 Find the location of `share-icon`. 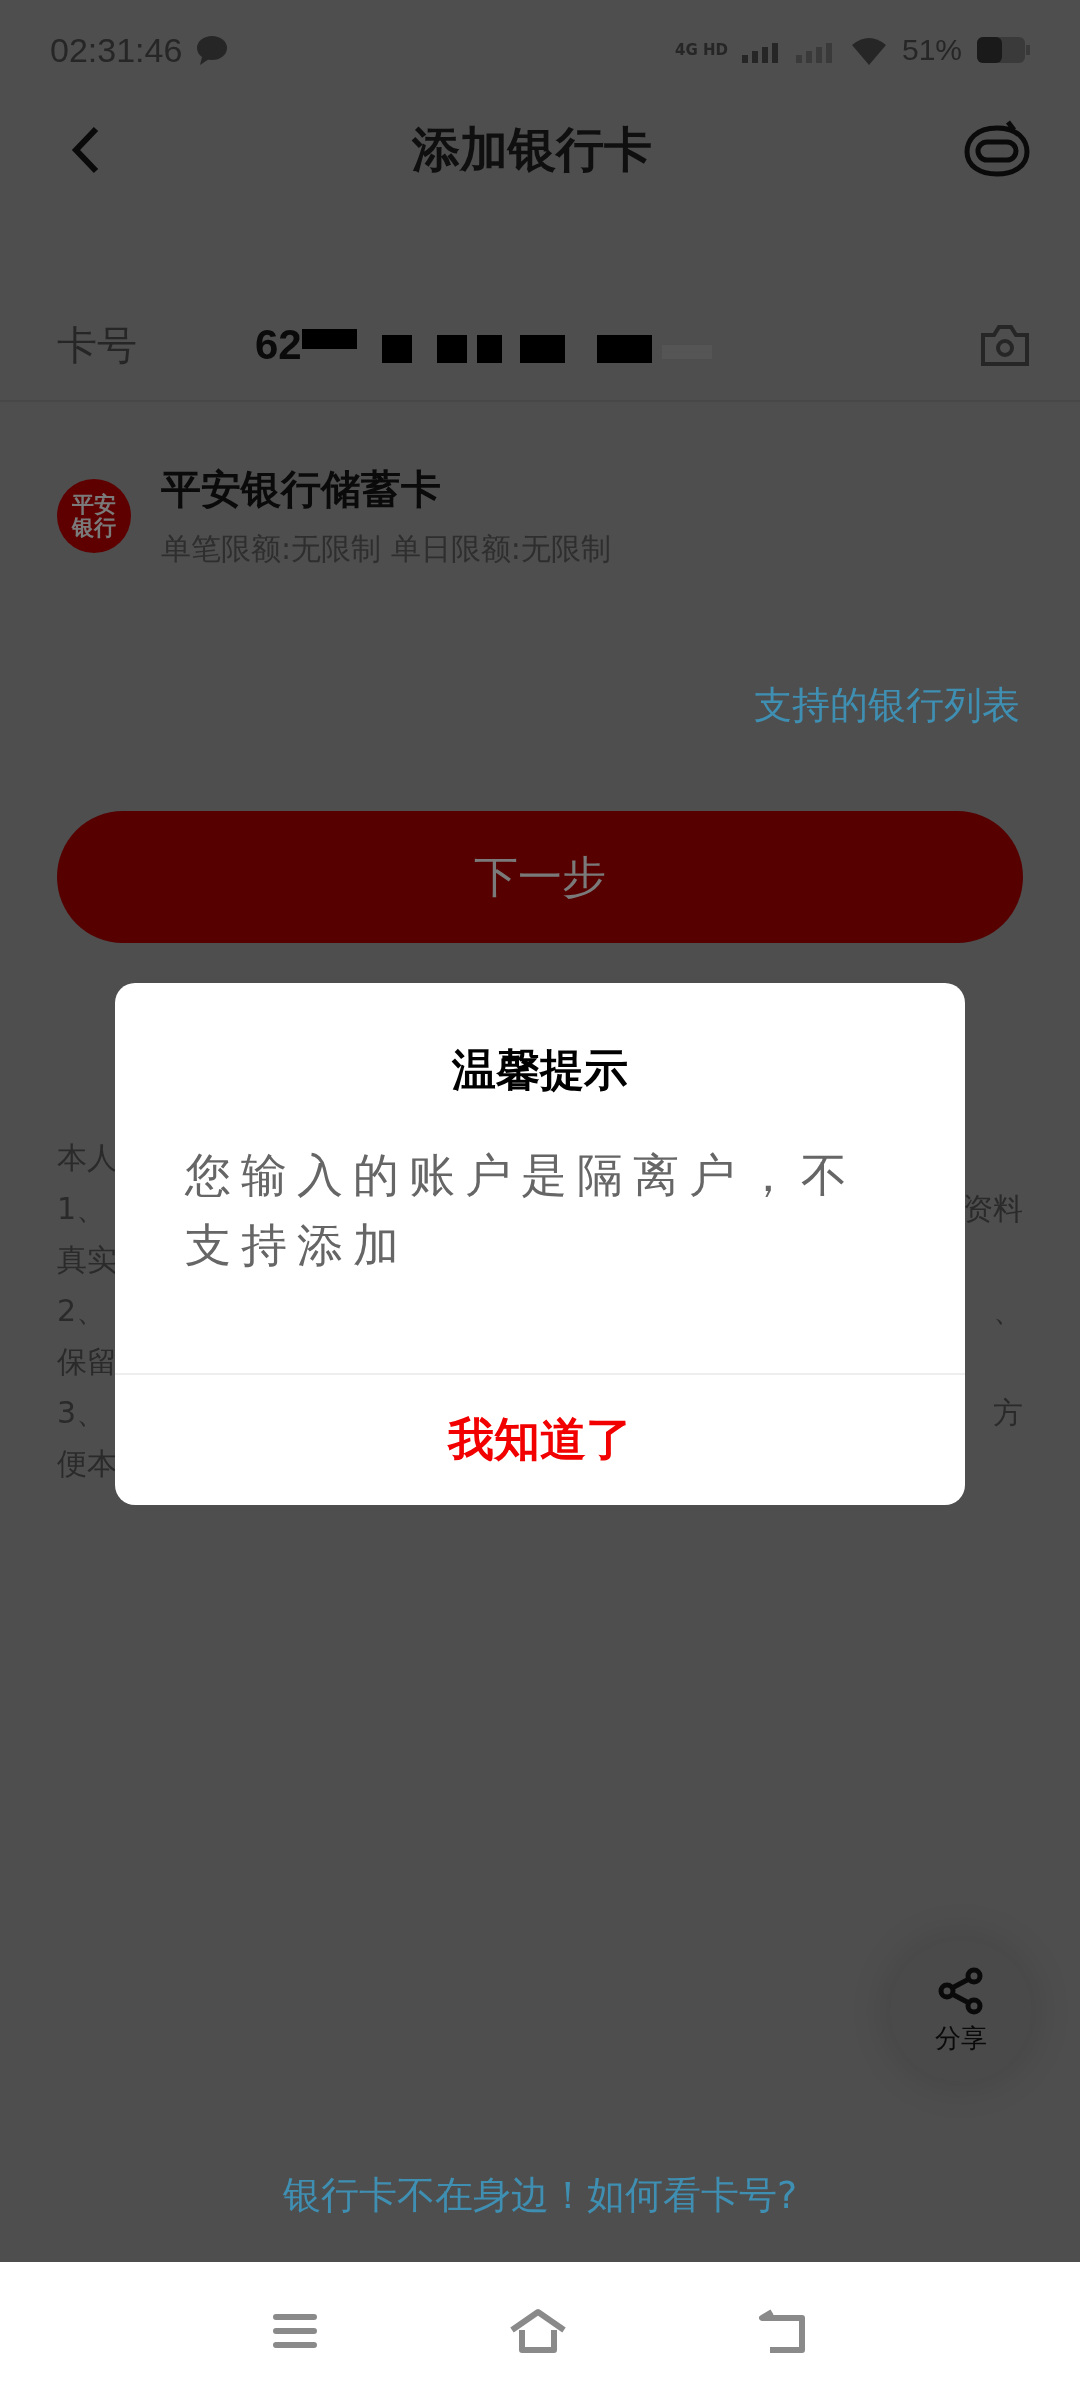

share-icon is located at coordinates (961, 1990).